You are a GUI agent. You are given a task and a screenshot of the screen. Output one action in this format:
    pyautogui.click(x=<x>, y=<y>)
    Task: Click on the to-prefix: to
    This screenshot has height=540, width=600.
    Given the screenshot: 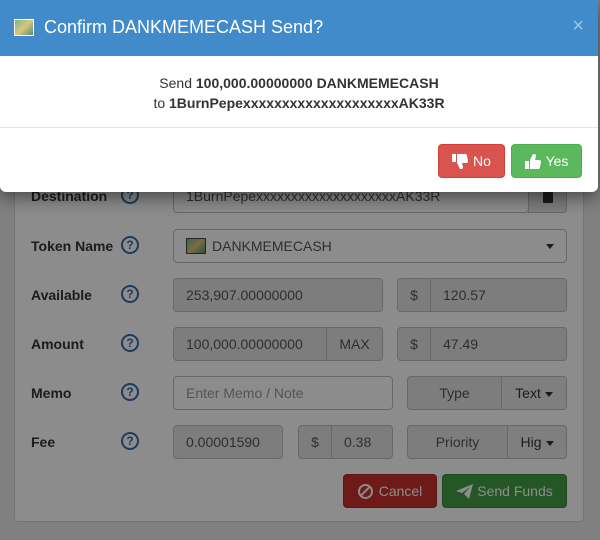 What is the action you would take?
    pyautogui.click(x=161, y=103)
    